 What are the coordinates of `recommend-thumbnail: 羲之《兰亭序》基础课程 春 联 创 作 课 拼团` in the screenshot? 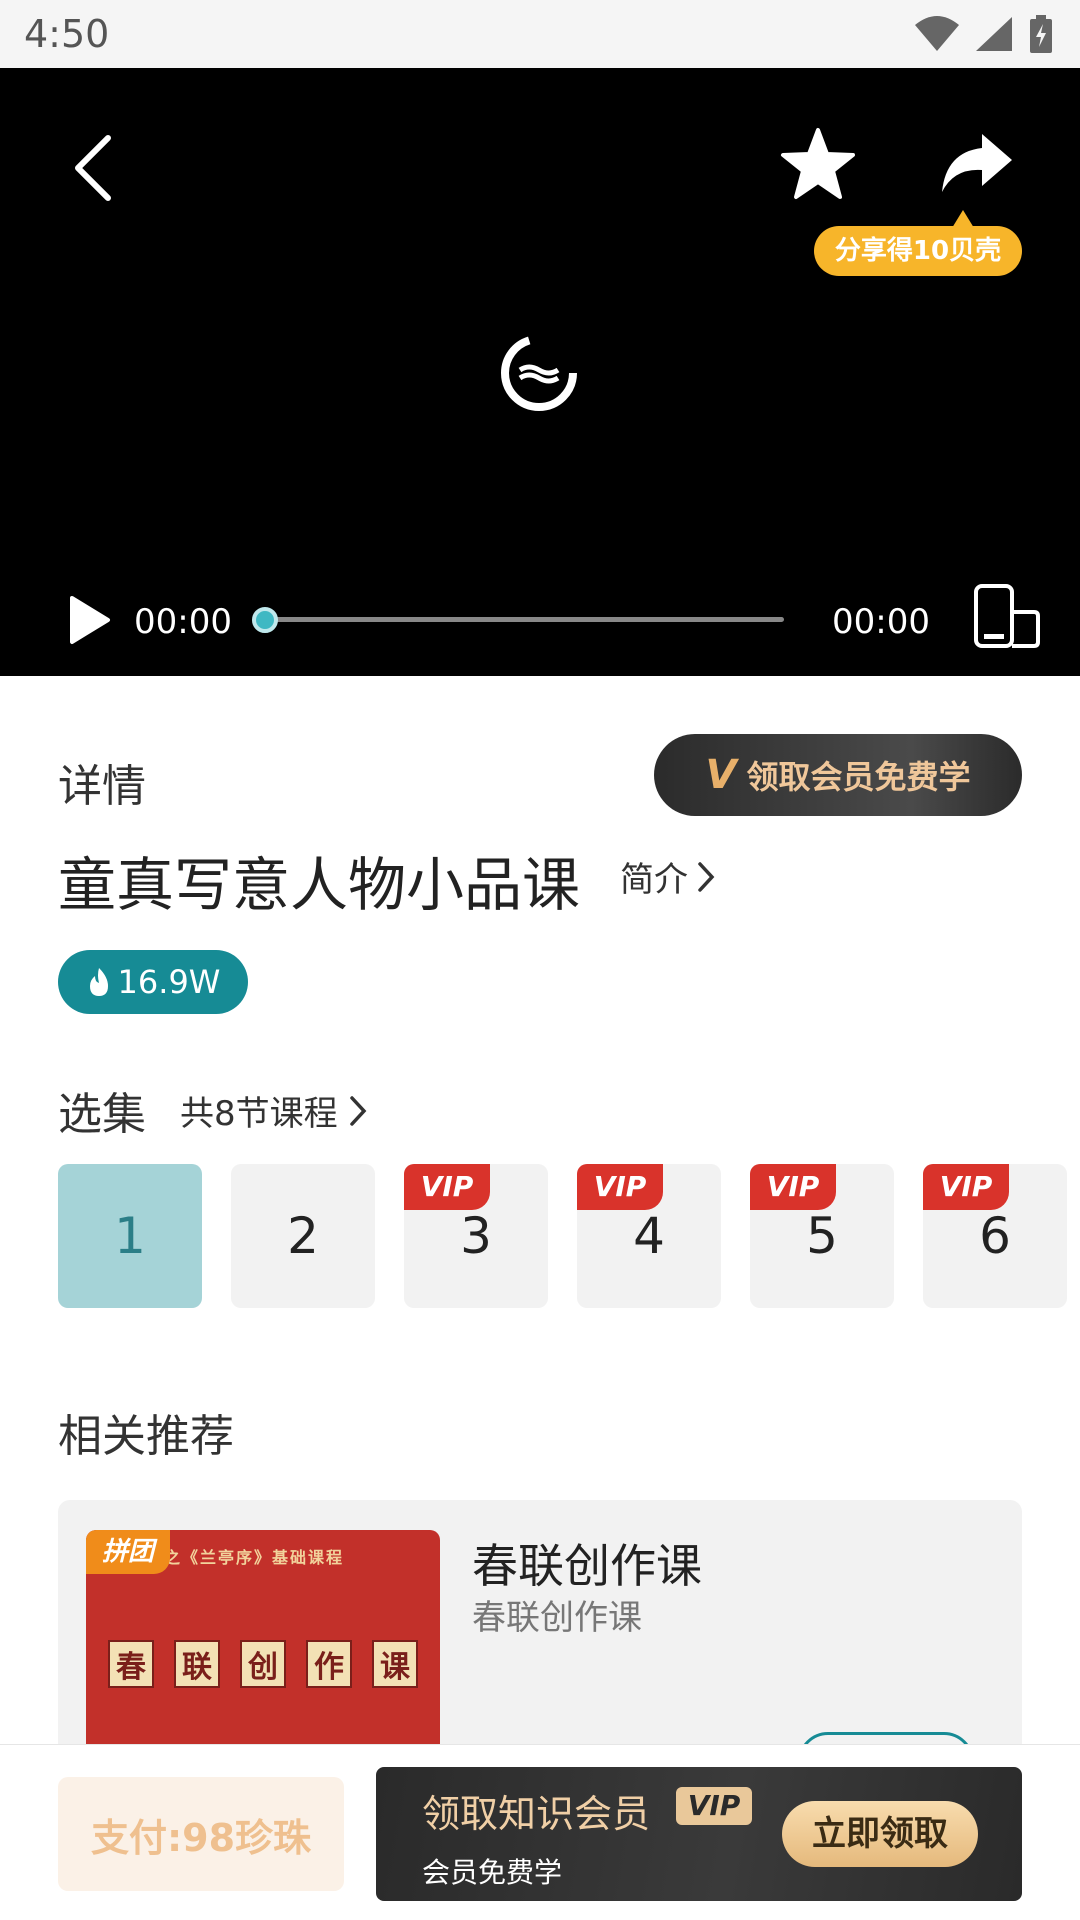 It's located at (263, 1645).